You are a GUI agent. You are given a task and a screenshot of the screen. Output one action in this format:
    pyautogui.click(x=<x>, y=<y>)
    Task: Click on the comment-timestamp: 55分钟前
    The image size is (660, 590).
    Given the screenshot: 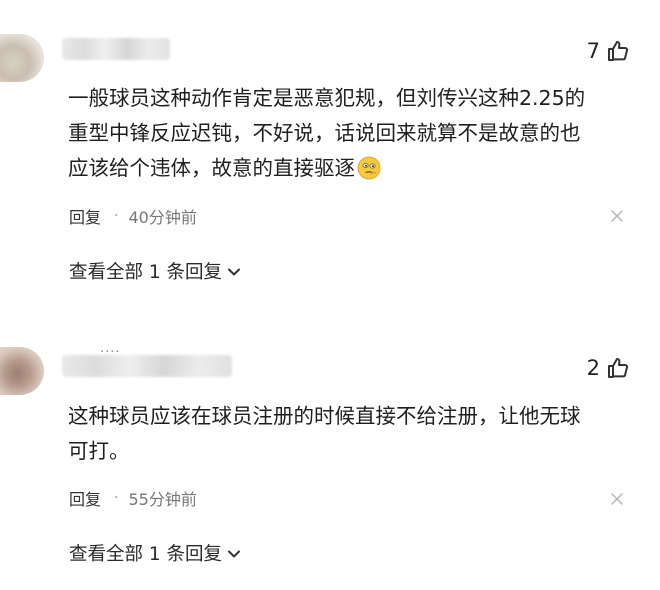 What is the action you would take?
    pyautogui.click(x=162, y=499)
    